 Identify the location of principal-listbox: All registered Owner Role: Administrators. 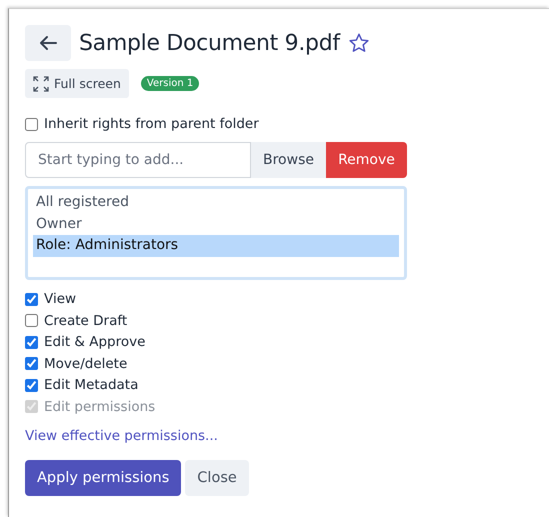
(216, 233).